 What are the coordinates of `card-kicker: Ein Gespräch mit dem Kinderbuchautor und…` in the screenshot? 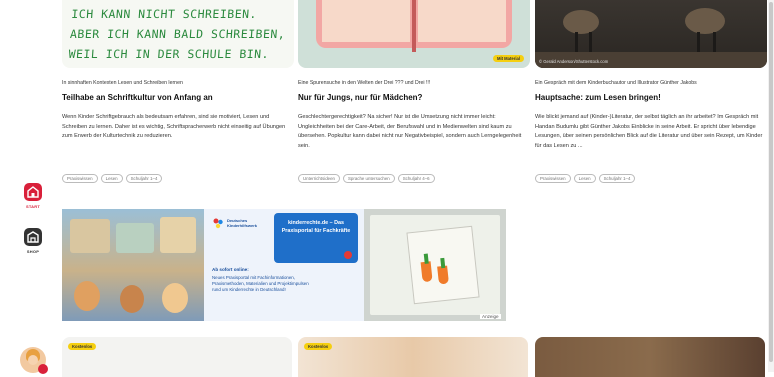 It's located at (616, 83).